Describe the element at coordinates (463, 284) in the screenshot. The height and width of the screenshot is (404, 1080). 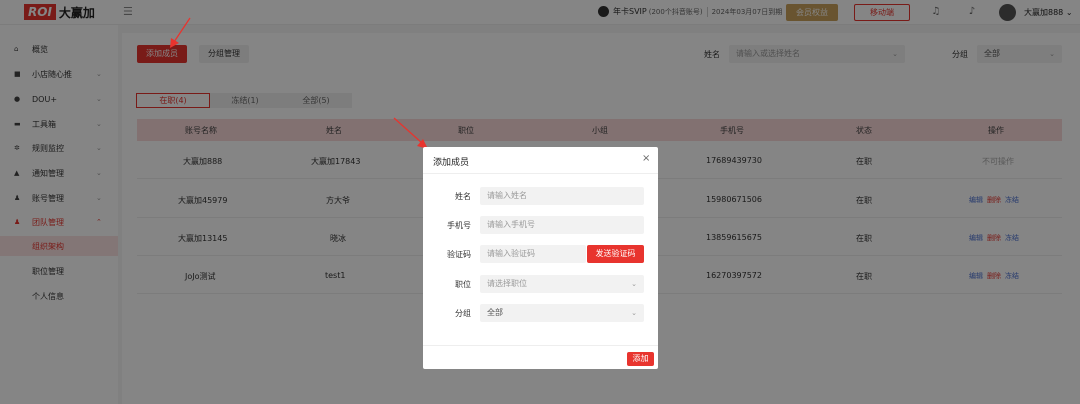
I see `field-label-position: 职位` at that location.